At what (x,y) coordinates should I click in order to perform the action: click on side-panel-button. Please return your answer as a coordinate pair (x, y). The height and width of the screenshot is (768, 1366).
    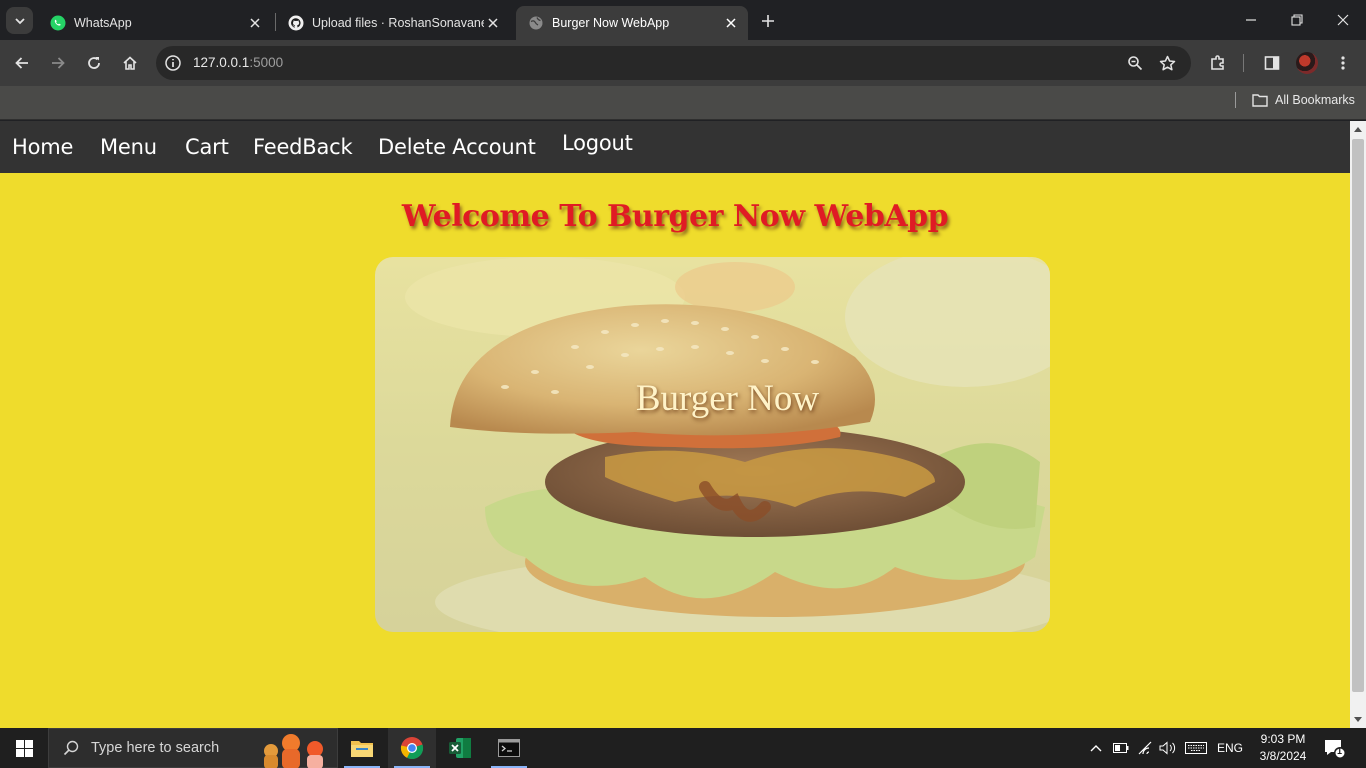
    Looking at the image, I should click on (1272, 63).